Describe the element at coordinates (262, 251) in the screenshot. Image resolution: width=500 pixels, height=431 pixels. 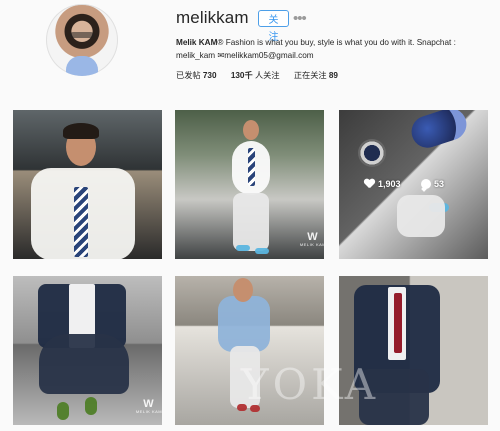
I see `blue-shoe-right` at that location.